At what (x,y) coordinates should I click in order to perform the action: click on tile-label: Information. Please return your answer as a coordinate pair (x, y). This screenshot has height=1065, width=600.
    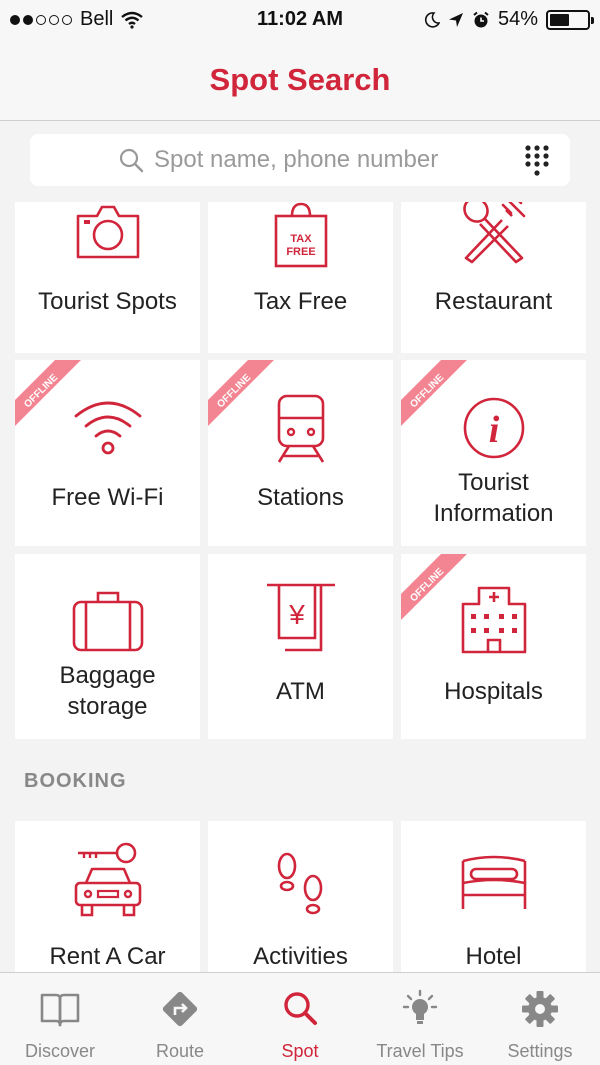
    Looking at the image, I should click on (493, 513).